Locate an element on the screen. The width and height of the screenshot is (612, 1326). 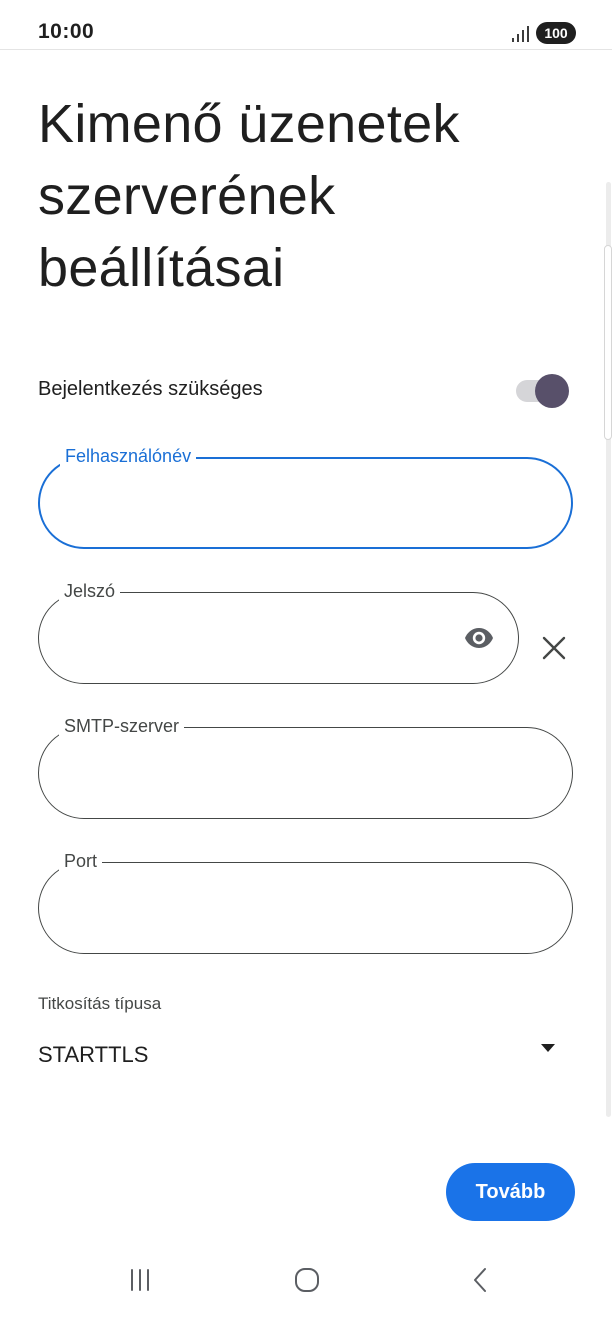
login-required-label: Bejelentkezés szükséges is located at coordinates (150, 389).